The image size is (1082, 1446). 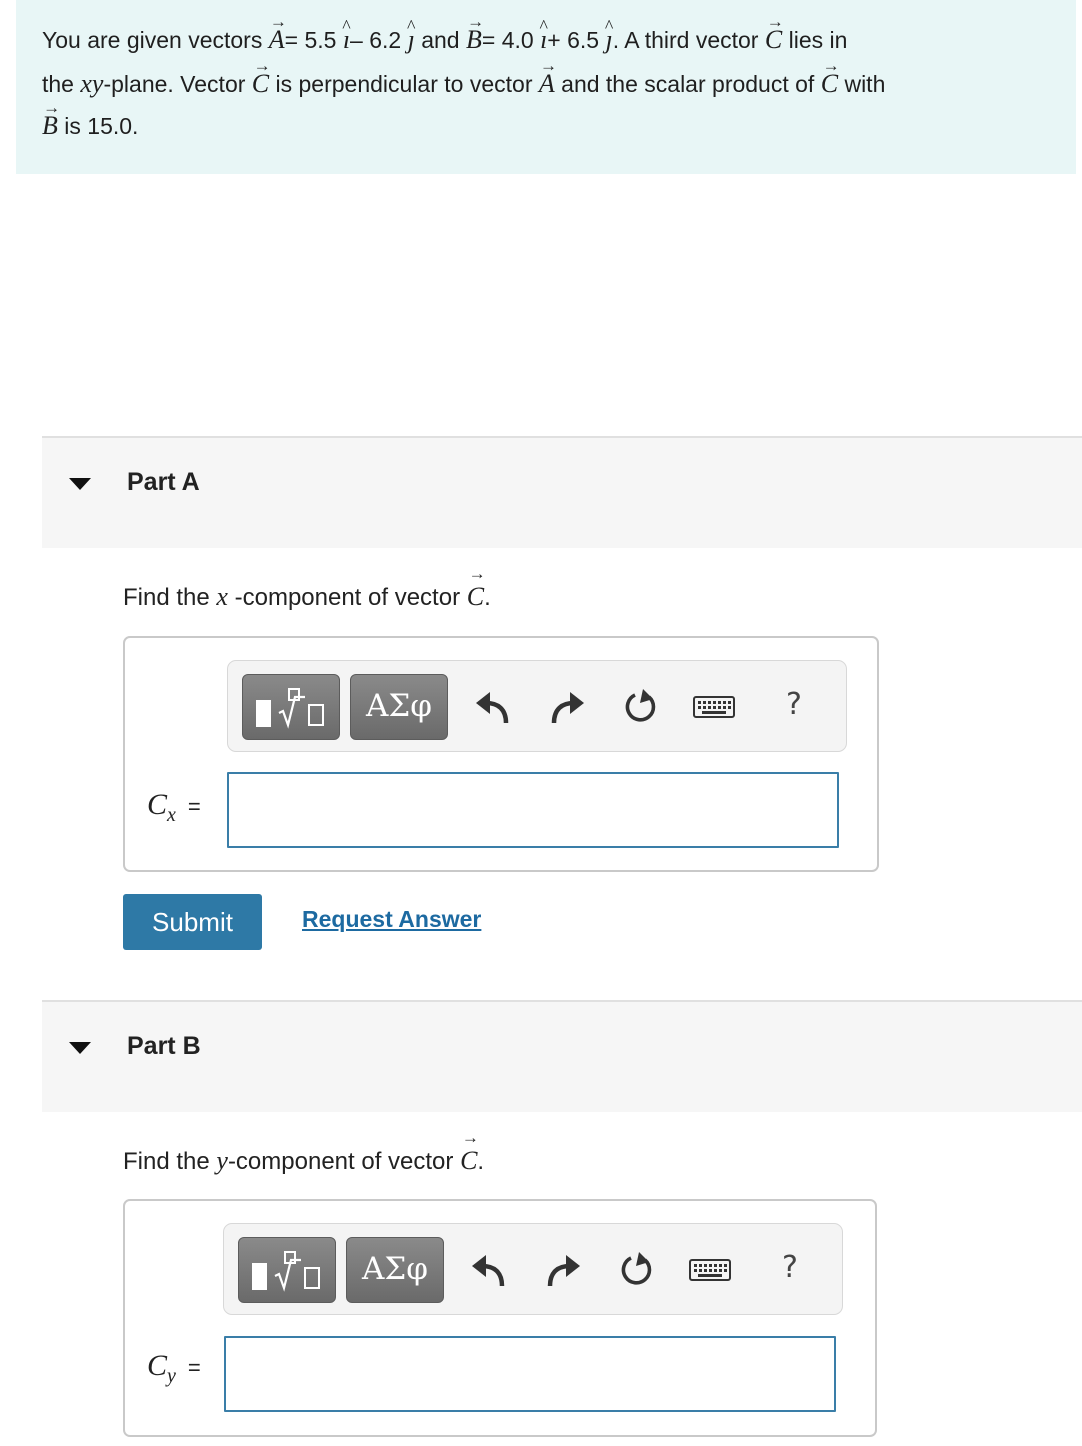 What do you see at coordinates (562, 1056) in the screenshot?
I see `part-b-header: Part B` at bounding box center [562, 1056].